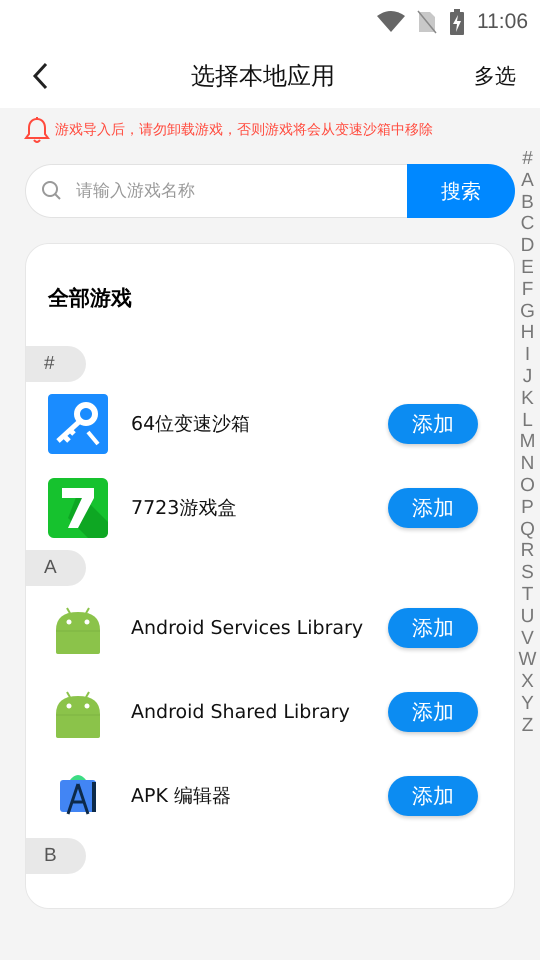 This screenshot has width=540, height=960. What do you see at coordinates (527, 377) in the screenshot?
I see `index-letter: J` at bounding box center [527, 377].